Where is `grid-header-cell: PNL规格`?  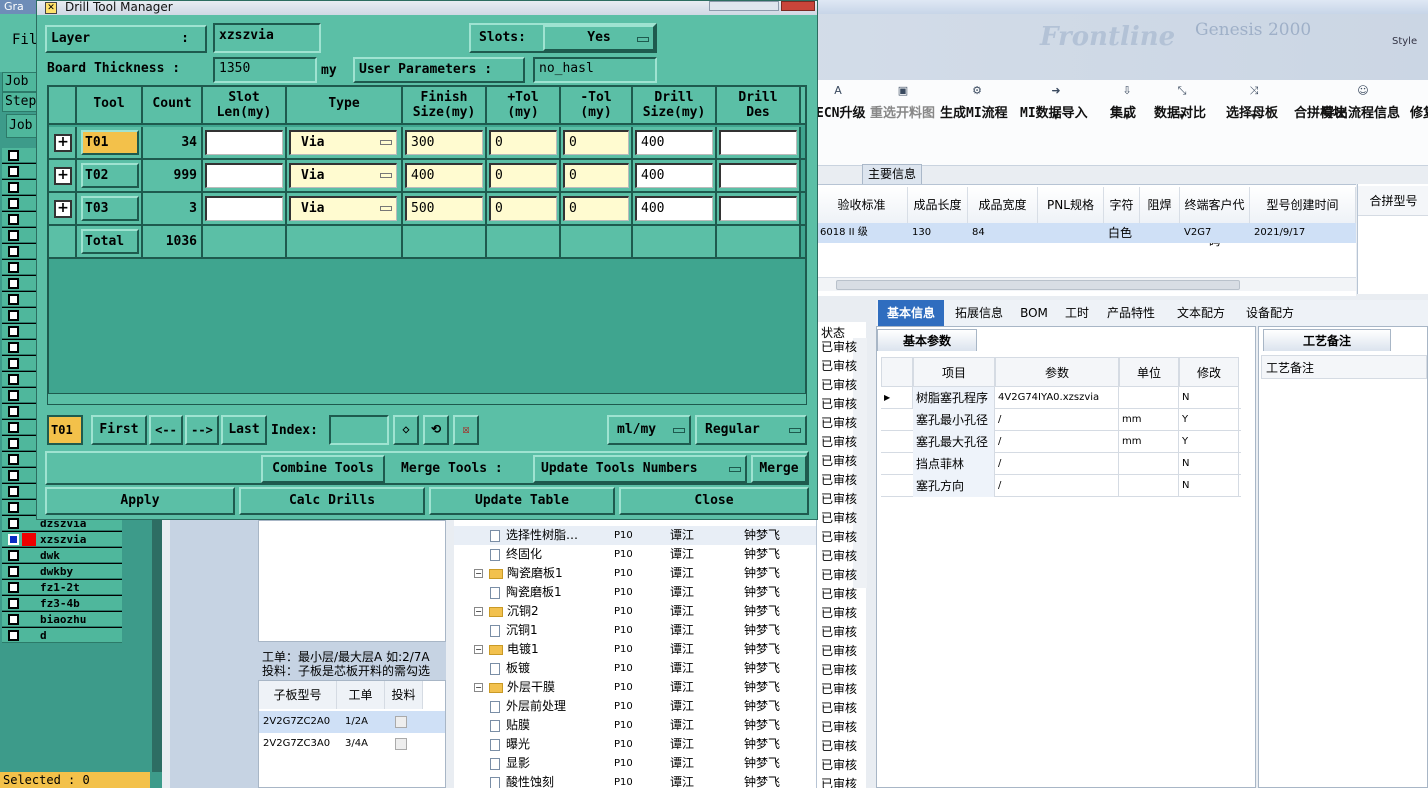 grid-header-cell: PNL规格 is located at coordinates (1071, 205).